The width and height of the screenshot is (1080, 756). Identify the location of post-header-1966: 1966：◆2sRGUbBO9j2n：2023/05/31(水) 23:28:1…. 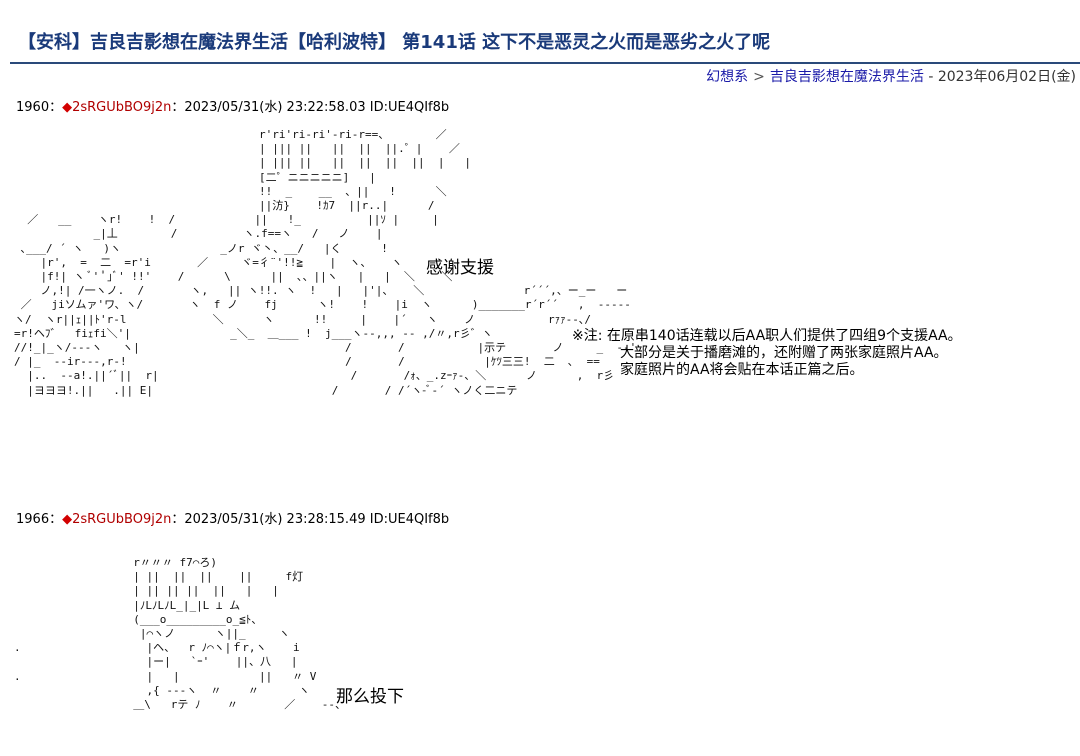
(232, 517).